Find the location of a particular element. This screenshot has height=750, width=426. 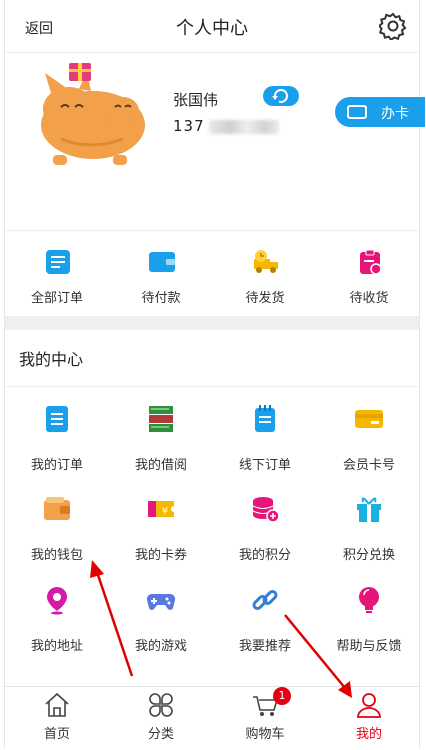

grid-item-label: 帮助与反馈 is located at coordinates (369, 646).